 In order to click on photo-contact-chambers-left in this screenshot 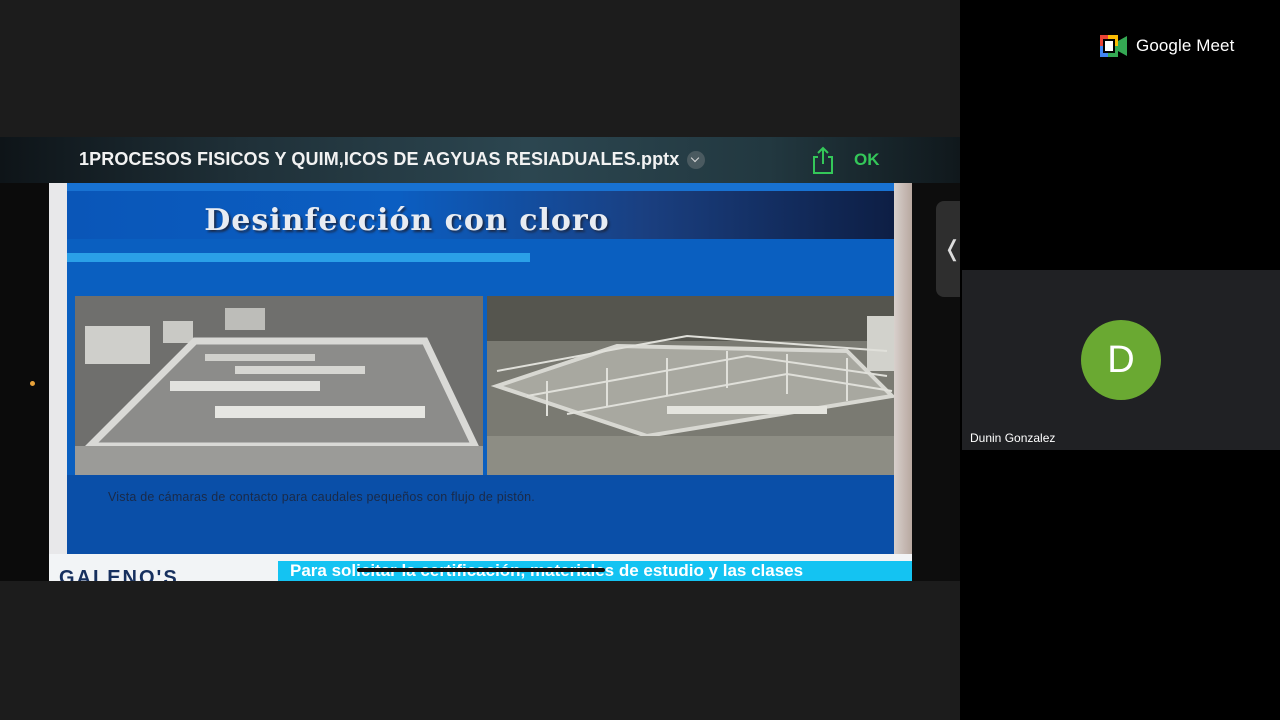, I will do `click(279, 386)`.